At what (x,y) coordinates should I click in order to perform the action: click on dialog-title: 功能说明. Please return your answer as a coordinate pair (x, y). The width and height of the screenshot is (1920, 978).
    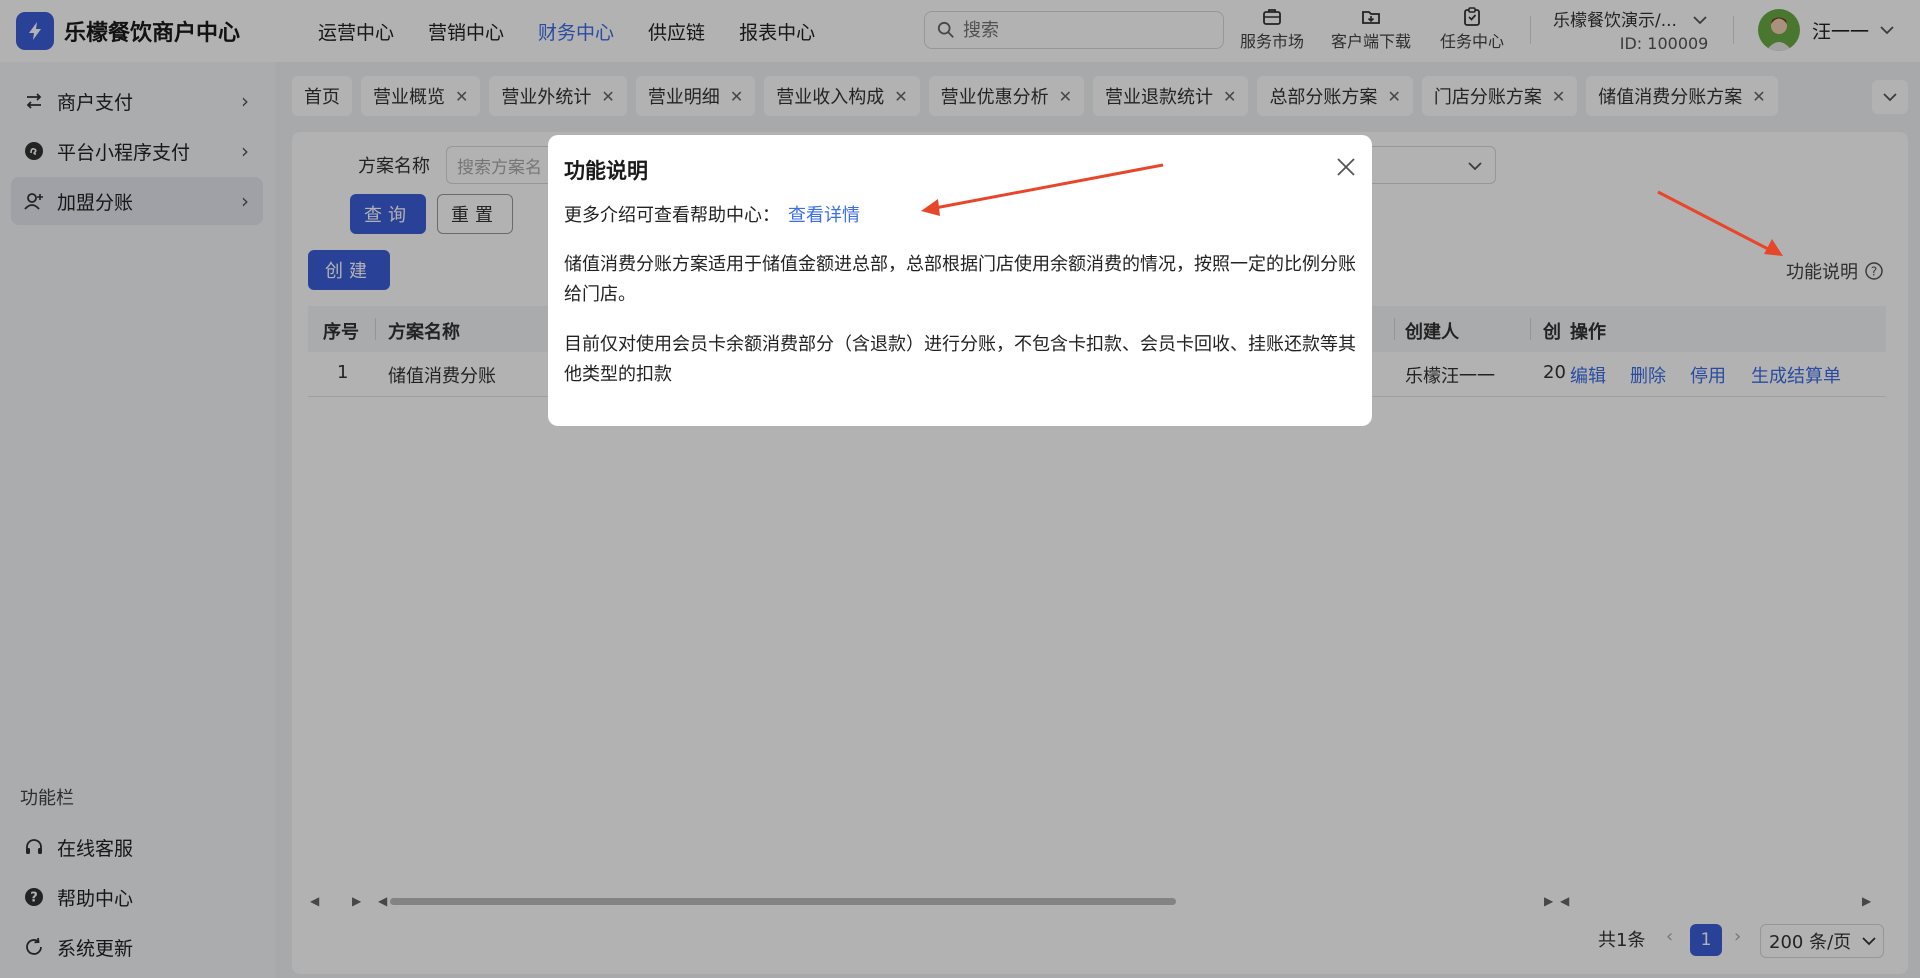
    Looking at the image, I should click on (606, 171).